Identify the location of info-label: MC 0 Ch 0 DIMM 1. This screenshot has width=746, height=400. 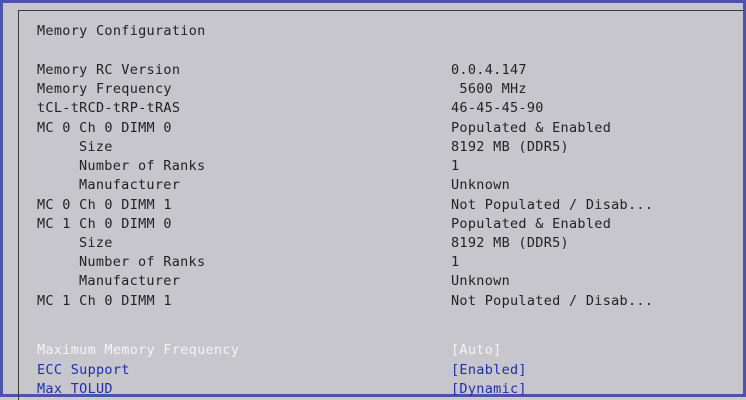
(104, 205).